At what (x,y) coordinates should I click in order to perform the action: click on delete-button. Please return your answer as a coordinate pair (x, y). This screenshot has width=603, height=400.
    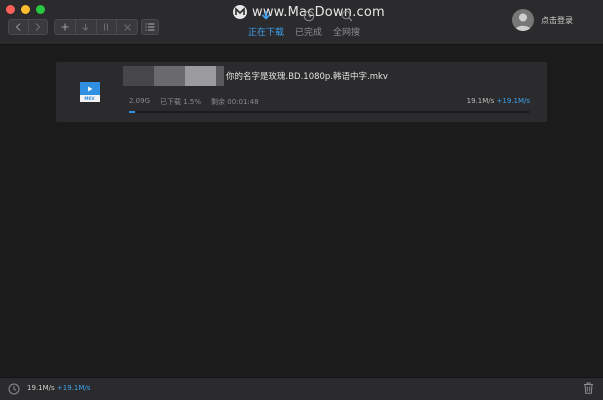
    Looking at the image, I should click on (127, 27).